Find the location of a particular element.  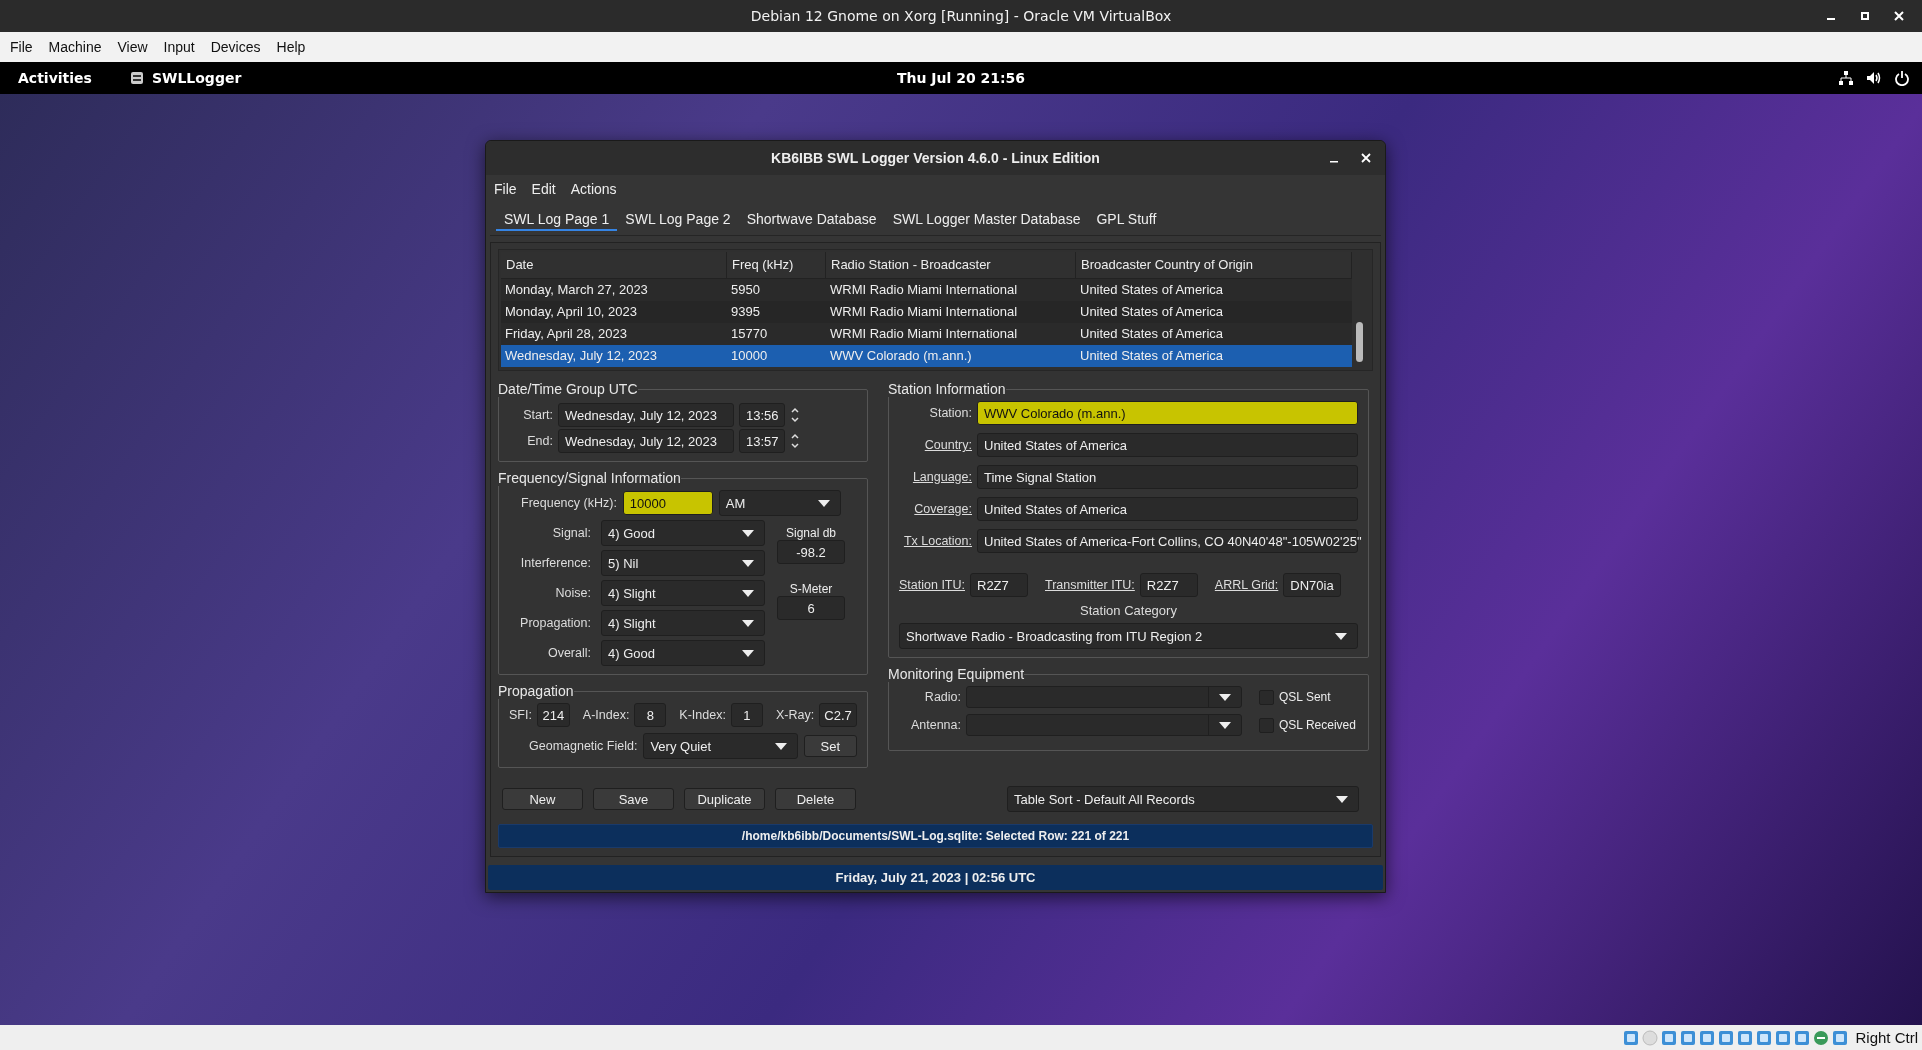

field-label: Station ITU: is located at coordinates (932, 585).